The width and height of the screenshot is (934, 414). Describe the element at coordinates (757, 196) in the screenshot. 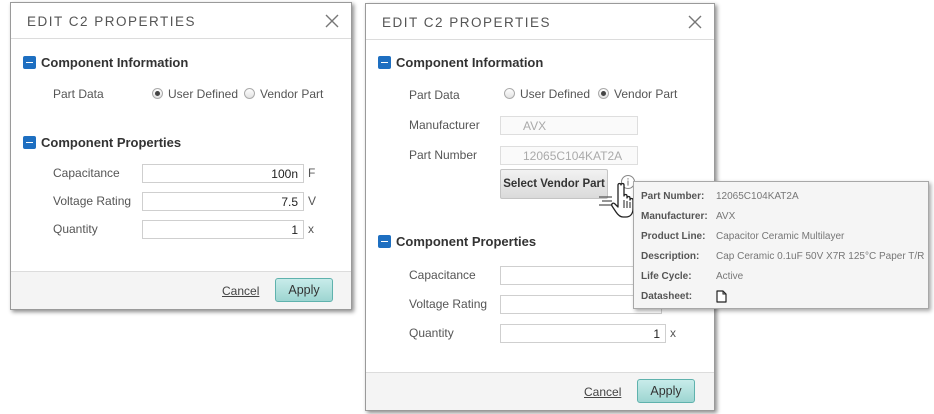

I see `tooltip-value: 12065C104KAT2A` at that location.